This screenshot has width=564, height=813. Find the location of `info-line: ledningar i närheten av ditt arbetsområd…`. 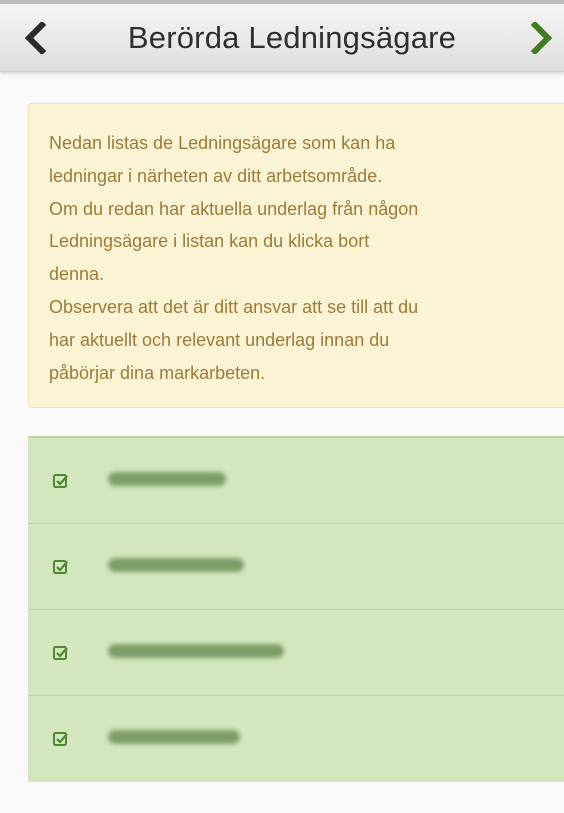

info-line: ledningar i närheten av ditt arbetsområd… is located at coordinates (216, 175).